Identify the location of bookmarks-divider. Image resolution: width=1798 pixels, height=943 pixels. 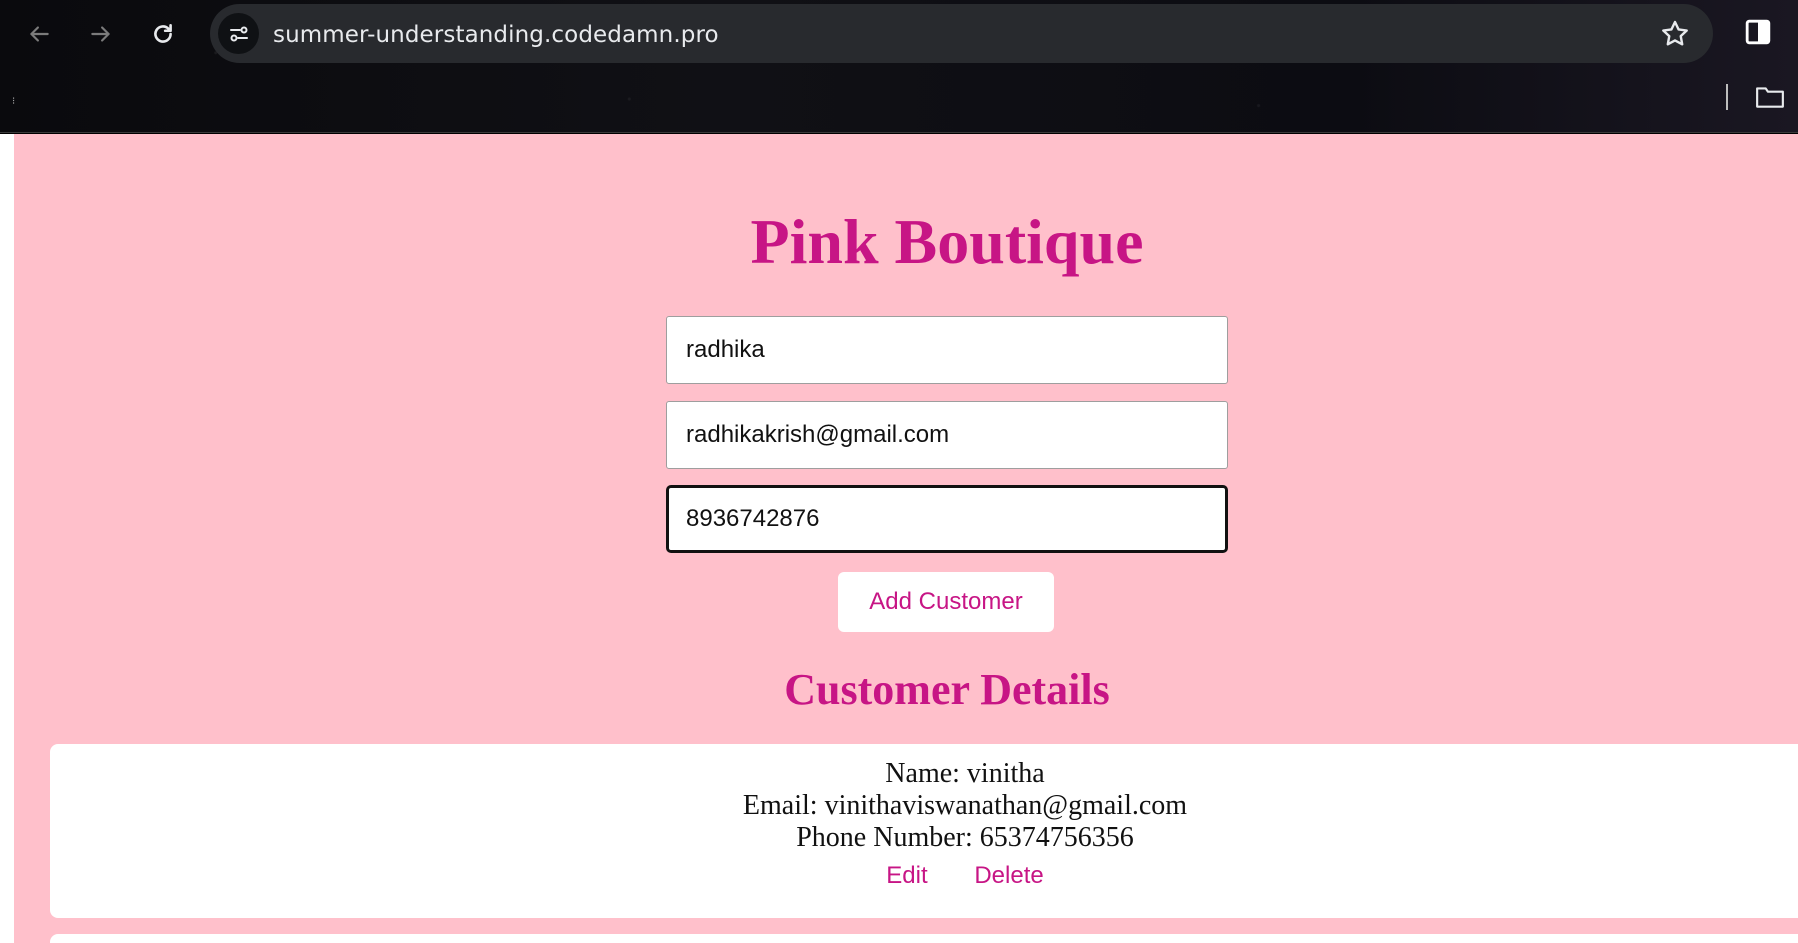
(1727, 97).